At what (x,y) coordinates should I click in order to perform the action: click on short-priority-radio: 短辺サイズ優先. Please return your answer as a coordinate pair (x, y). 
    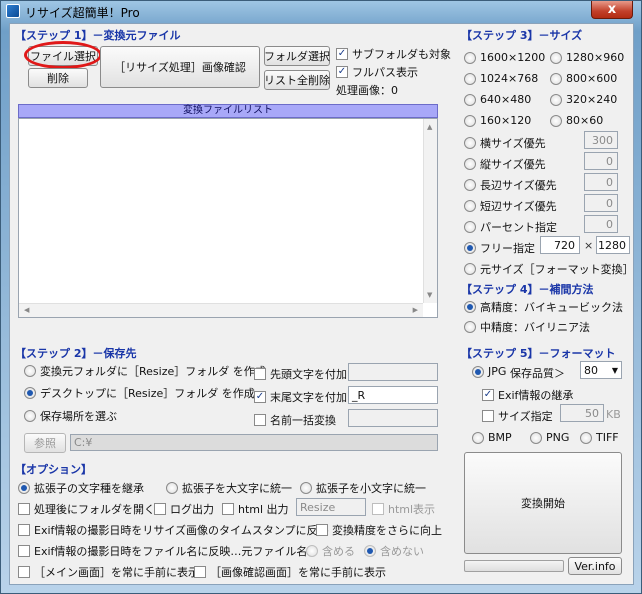
    Looking at the image, I should click on (510, 206).